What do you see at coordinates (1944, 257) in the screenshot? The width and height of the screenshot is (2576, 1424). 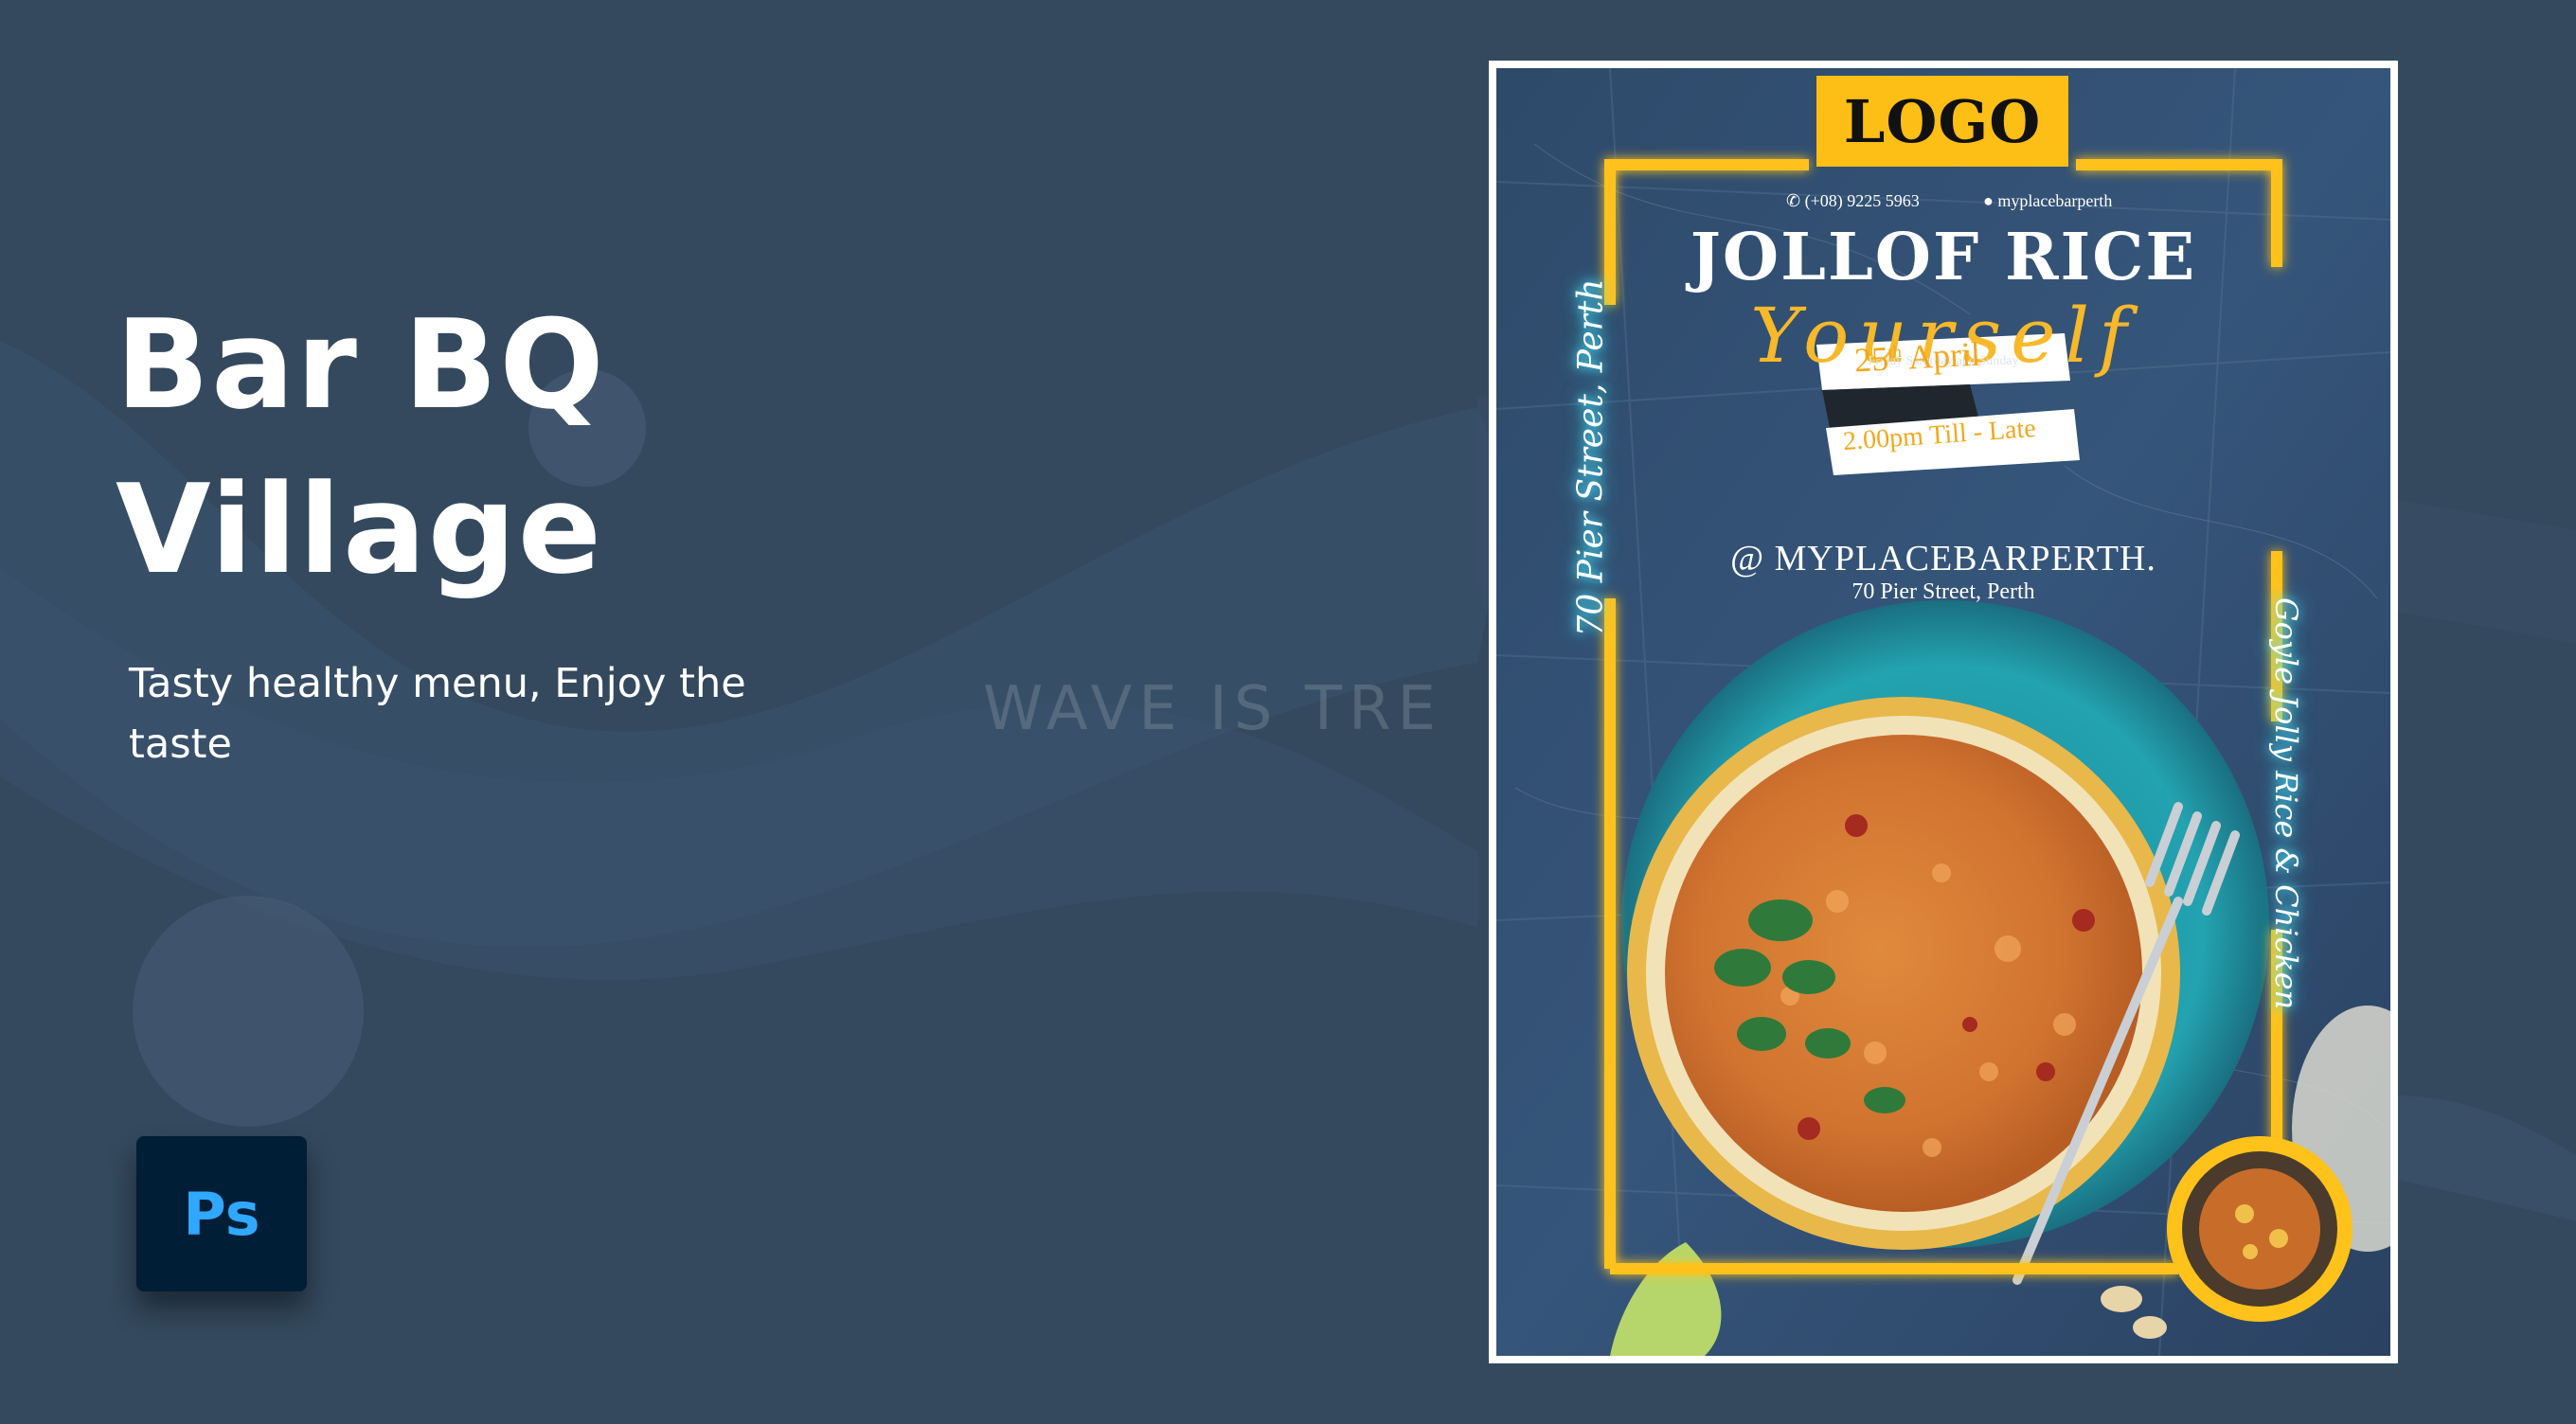 I see `poster-title: JOLLOF RICE` at bounding box center [1944, 257].